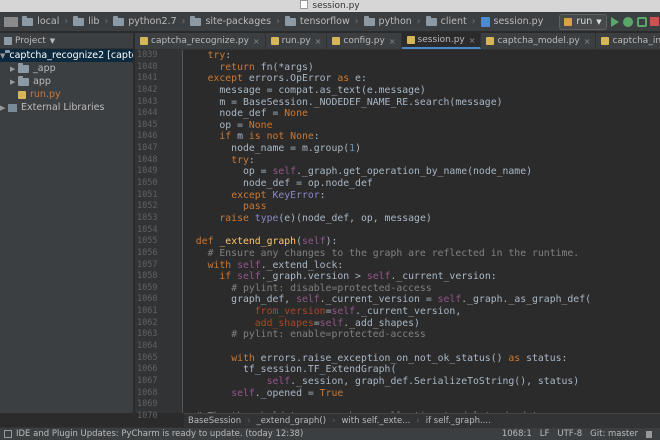 The image size is (660, 440). Describe the element at coordinates (446, 21) in the screenshot. I see `nav-crumb-client: client` at that location.